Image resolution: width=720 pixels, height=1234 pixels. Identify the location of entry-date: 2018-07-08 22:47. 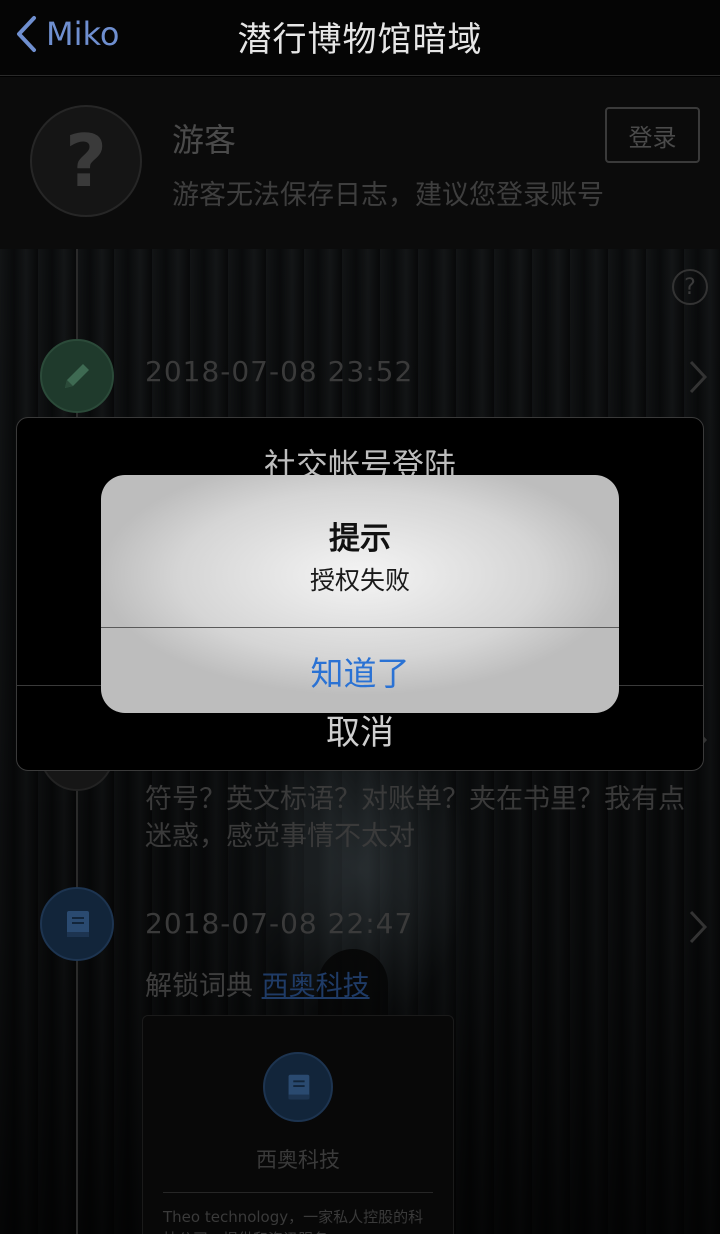
(279, 923).